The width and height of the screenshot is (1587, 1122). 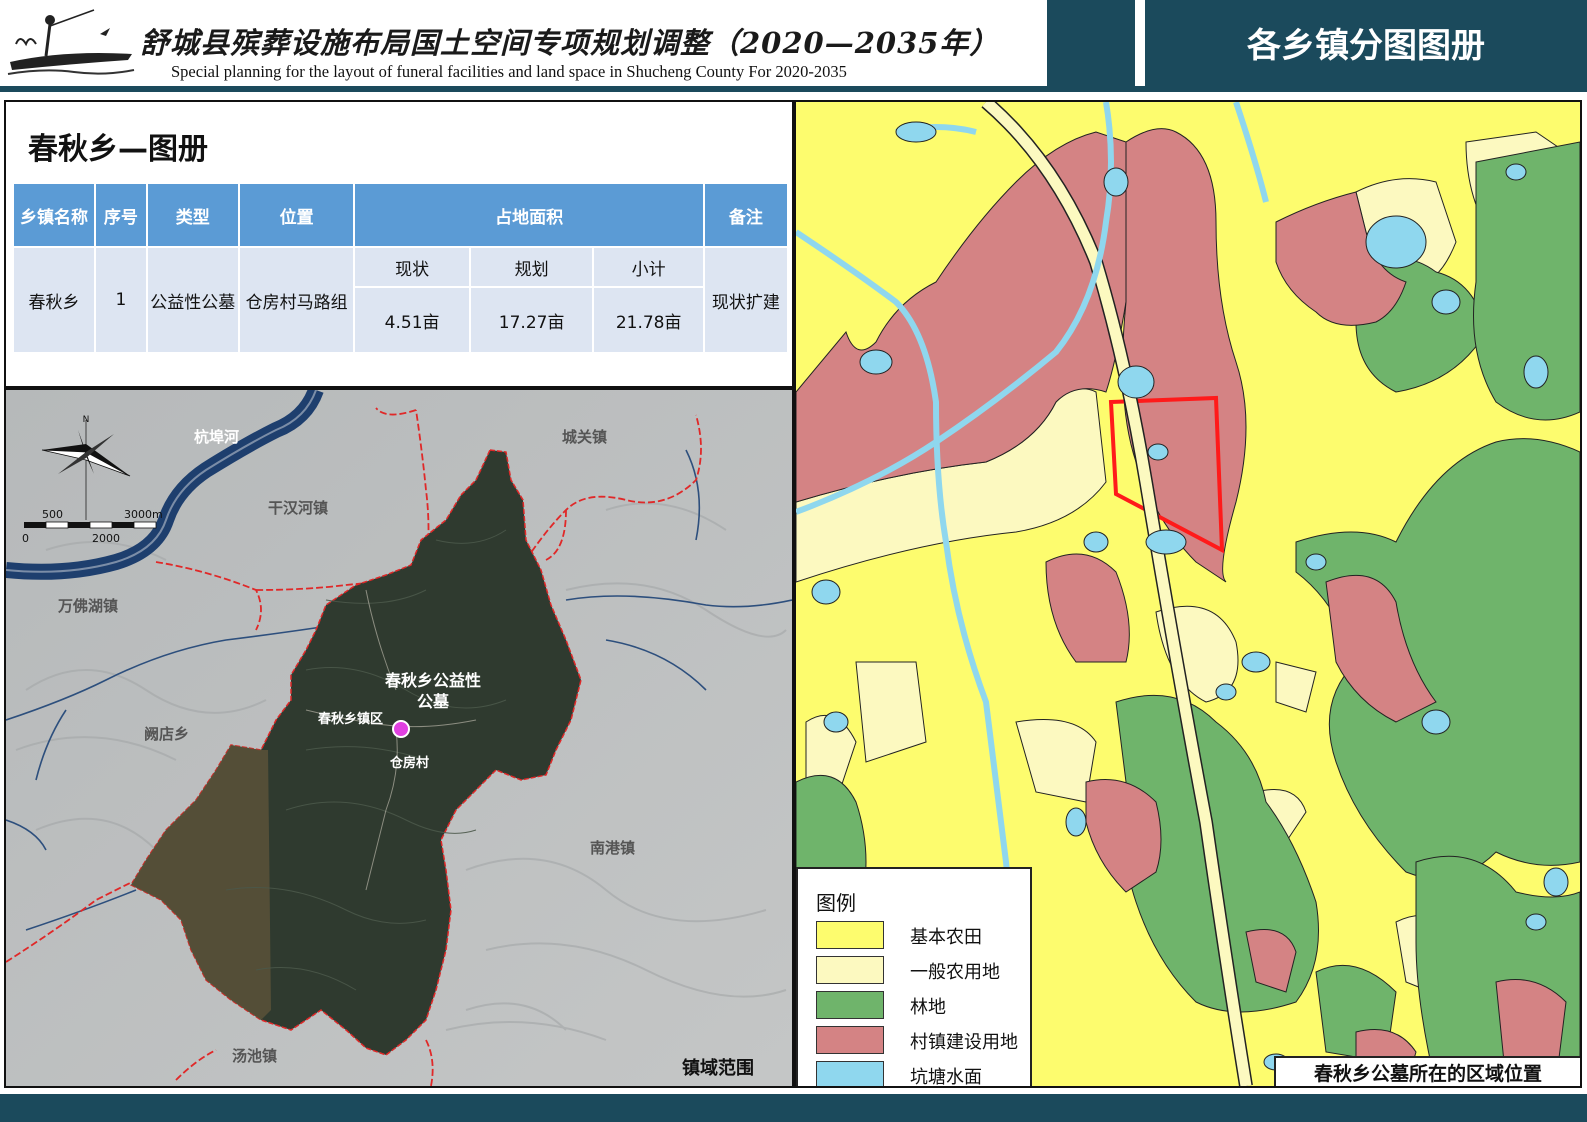 What do you see at coordinates (412, 320) in the screenshot?
I see `cell-current-area: 4.51亩` at bounding box center [412, 320].